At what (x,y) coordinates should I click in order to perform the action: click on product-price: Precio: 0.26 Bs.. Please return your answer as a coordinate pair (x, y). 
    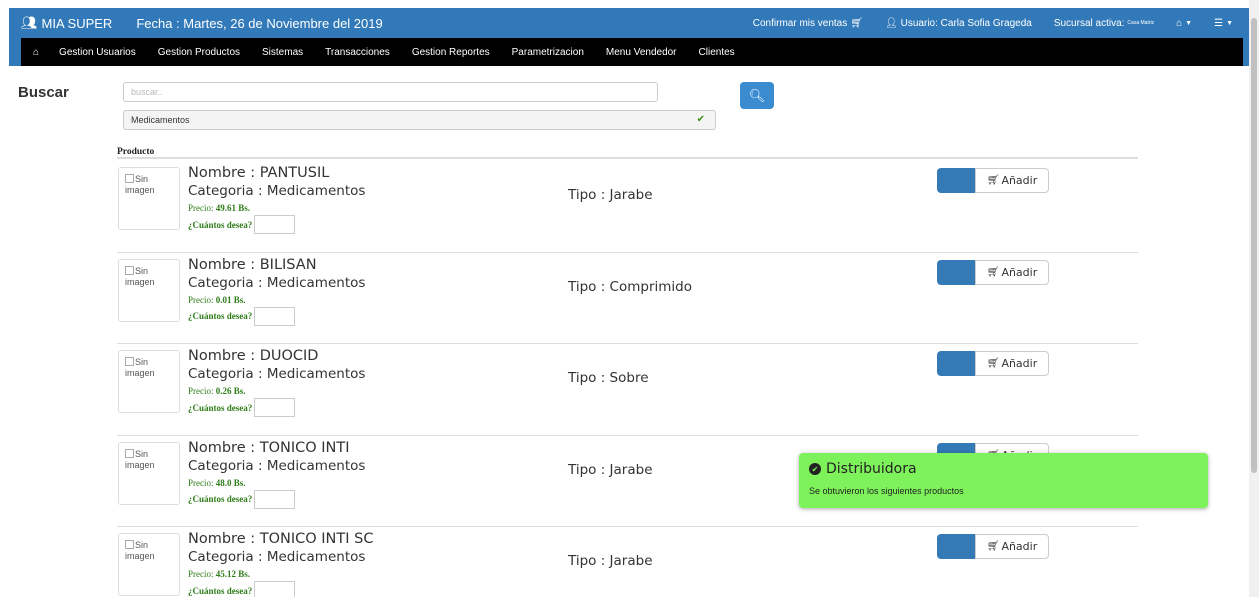
    Looking at the image, I should click on (276, 391).